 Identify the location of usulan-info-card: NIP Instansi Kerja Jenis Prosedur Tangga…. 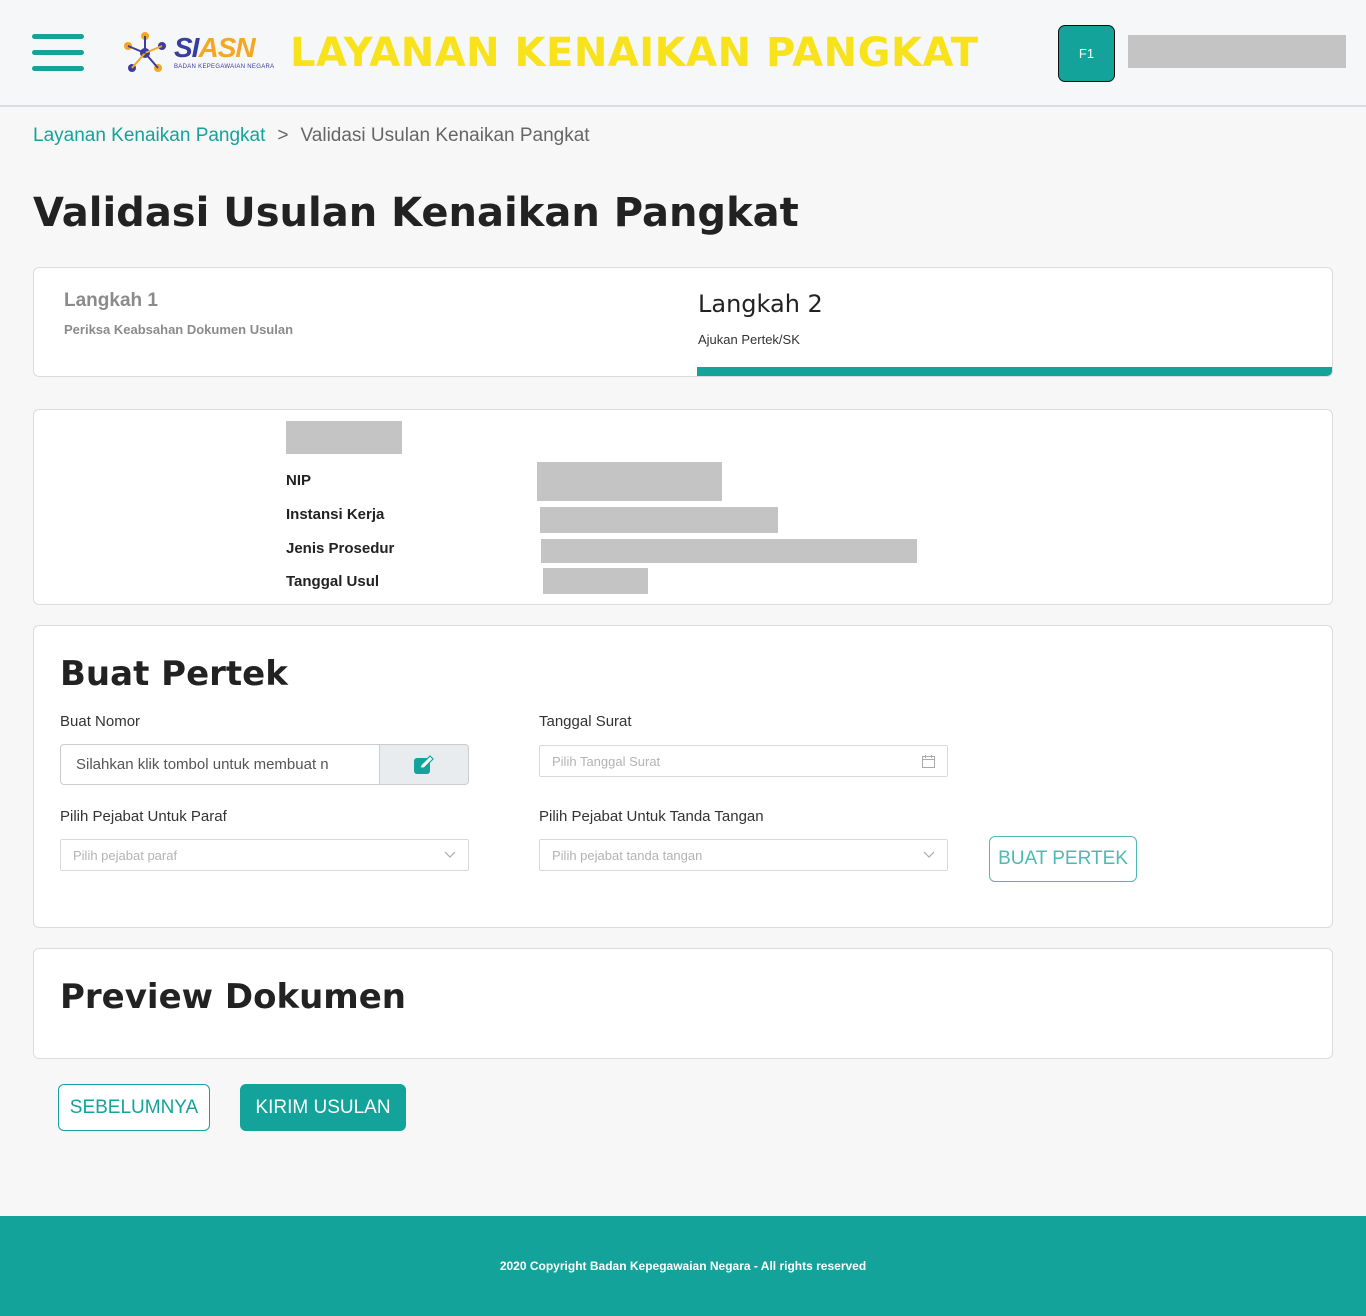
(683, 507).